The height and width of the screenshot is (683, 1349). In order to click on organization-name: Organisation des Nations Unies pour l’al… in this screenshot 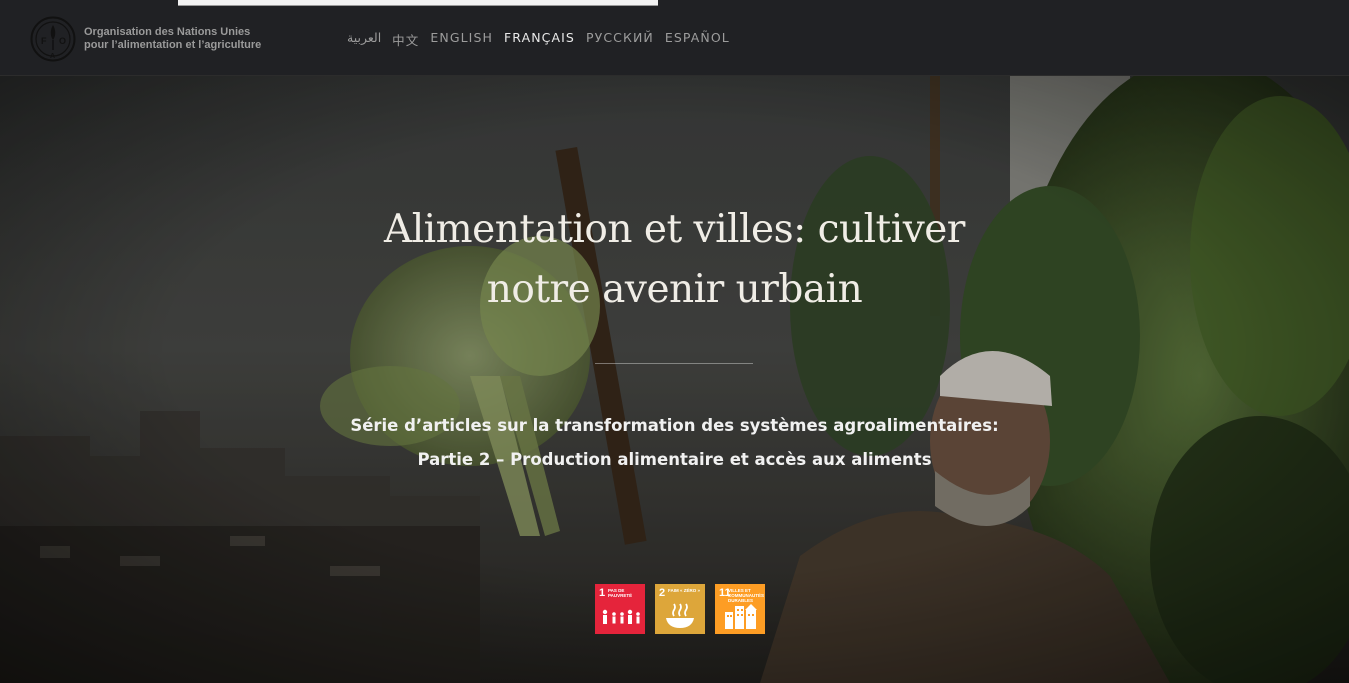, I will do `click(172, 39)`.